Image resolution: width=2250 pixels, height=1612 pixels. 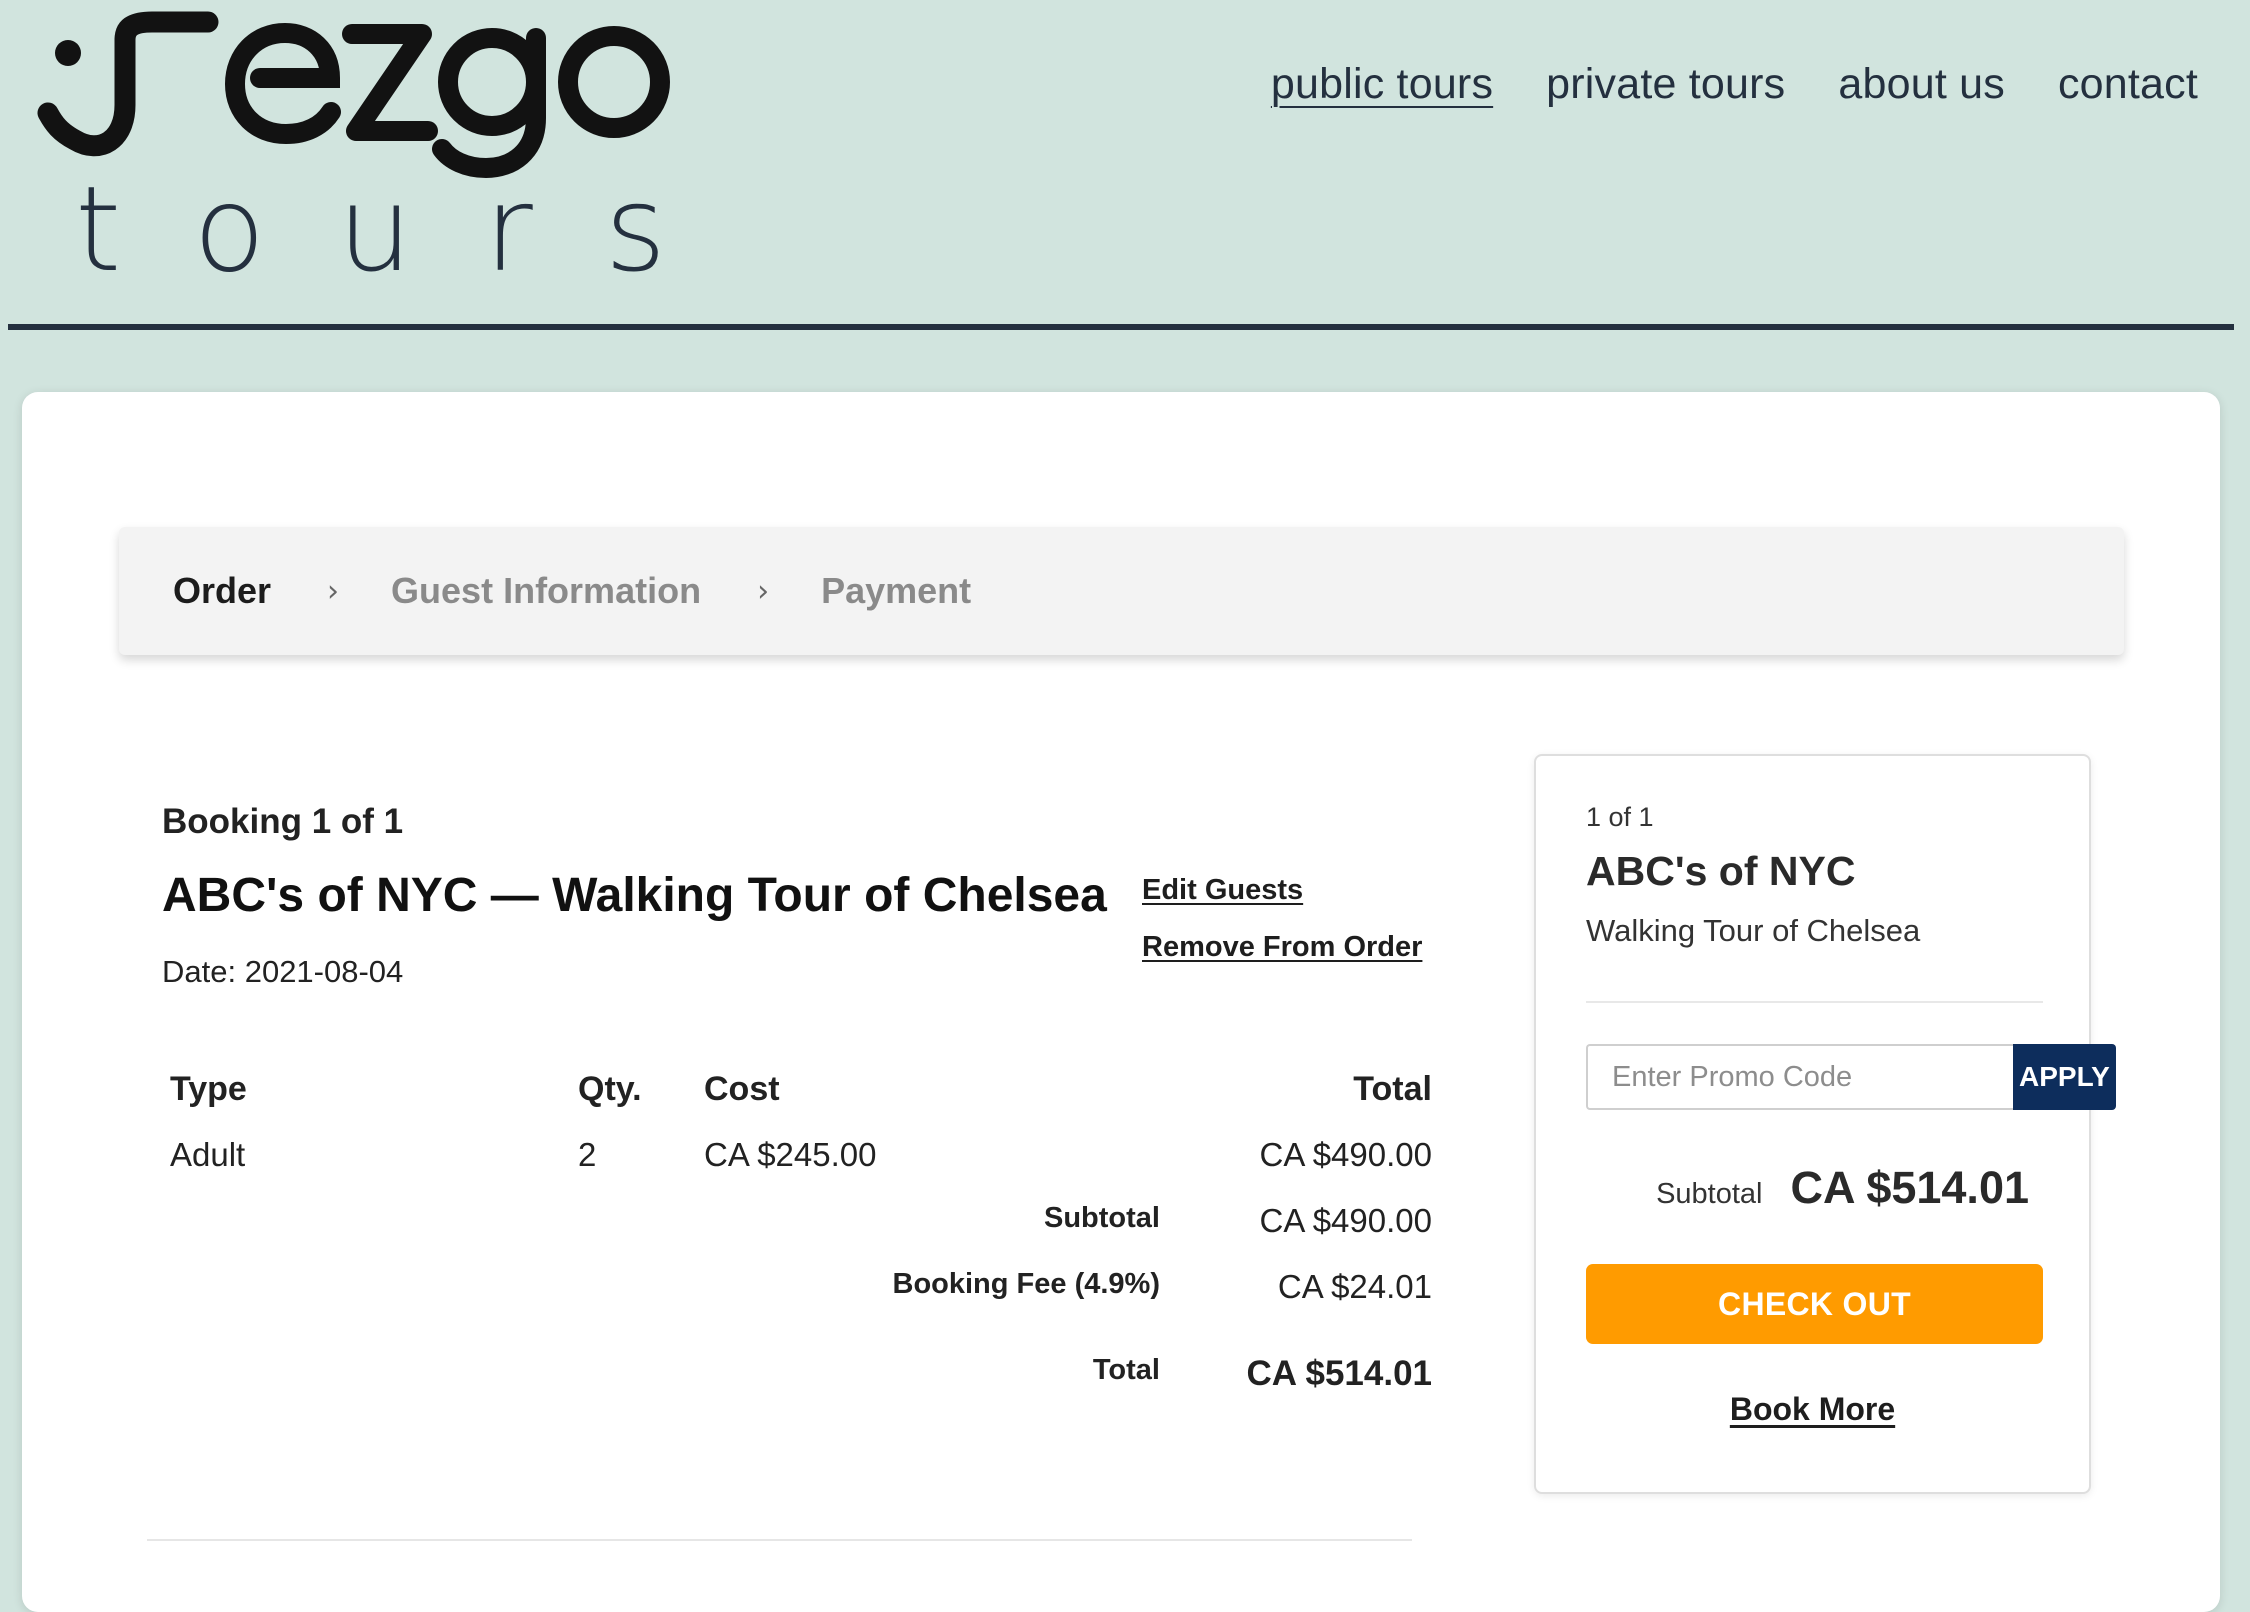 I want to click on promo-code-form: APPLY, so click(x=1851, y=1077).